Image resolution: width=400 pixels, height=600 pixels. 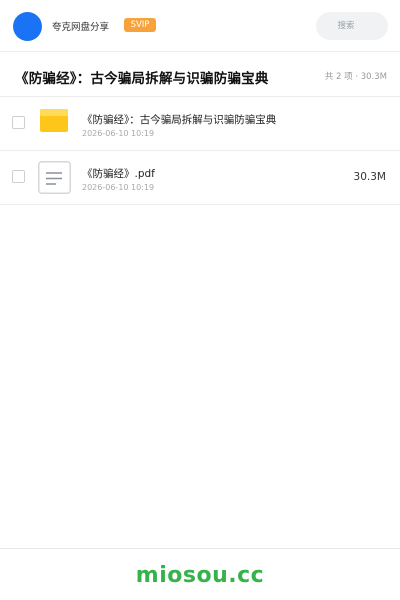 What do you see at coordinates (346, 26) in the screenshot?
I see `search-placeholder: 搜索` at bounding box center [346, 26].